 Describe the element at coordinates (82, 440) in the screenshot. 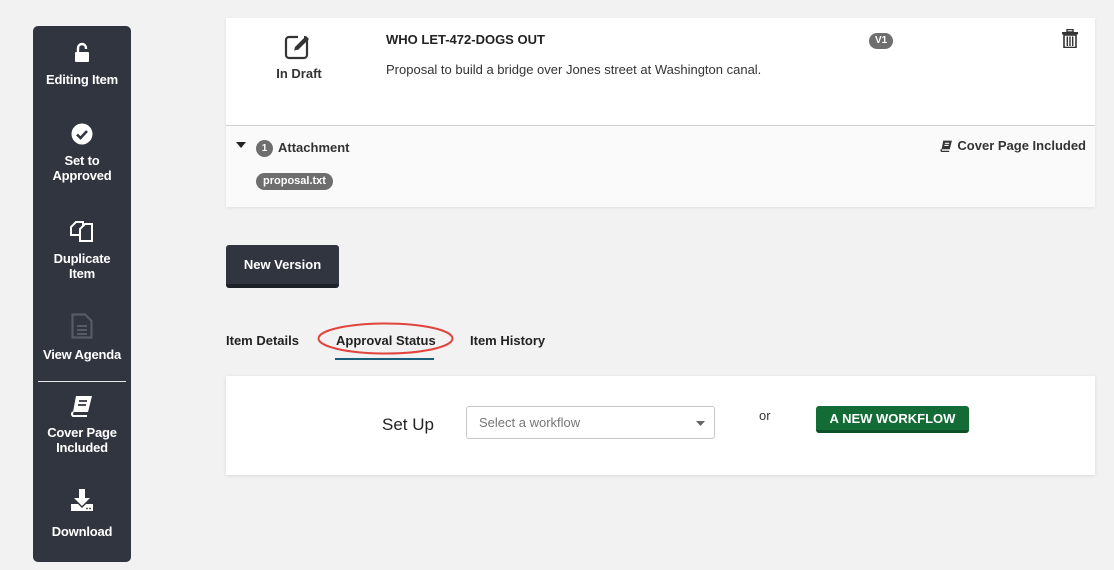

I see `sidebar-item-label: Cover Page Included` at that location.